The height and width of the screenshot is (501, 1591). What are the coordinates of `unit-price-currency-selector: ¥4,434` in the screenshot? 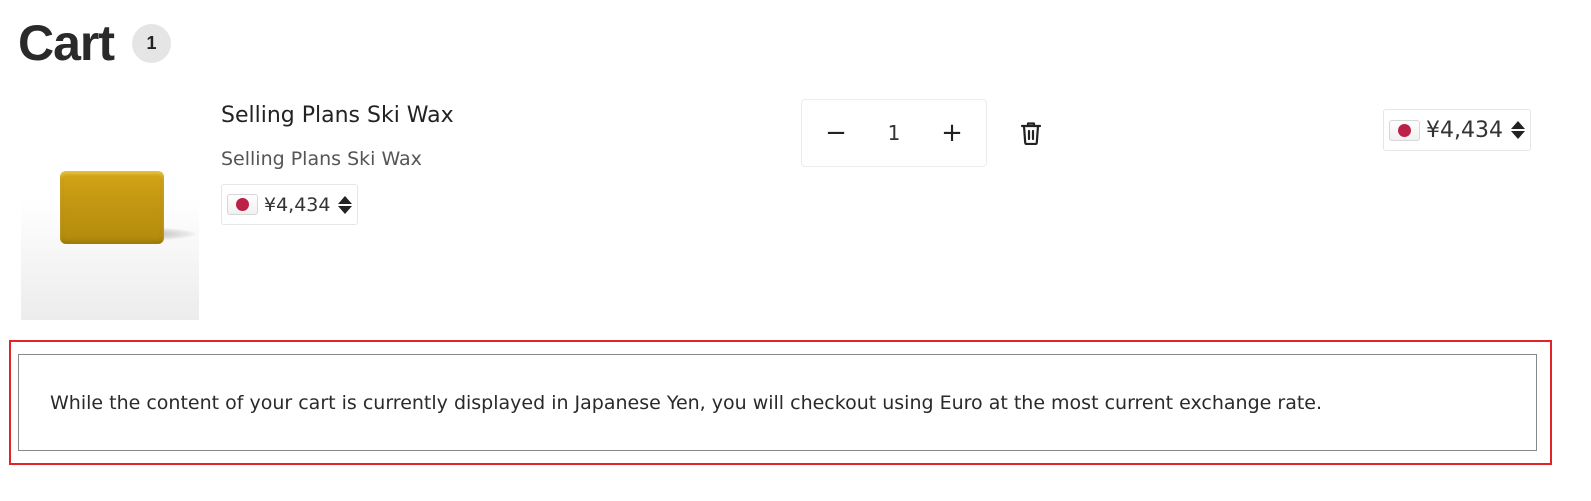 It's located at (290, 204).